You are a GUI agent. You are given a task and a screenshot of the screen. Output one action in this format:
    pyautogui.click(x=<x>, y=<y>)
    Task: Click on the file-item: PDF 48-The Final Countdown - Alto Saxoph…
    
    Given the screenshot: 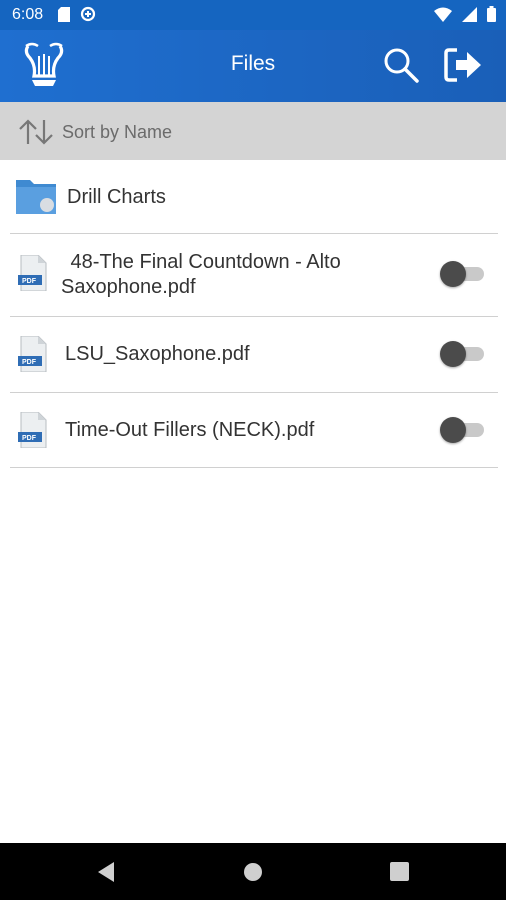 What is the action you would take?
    pyautogui.click(x=254, y=275)
    